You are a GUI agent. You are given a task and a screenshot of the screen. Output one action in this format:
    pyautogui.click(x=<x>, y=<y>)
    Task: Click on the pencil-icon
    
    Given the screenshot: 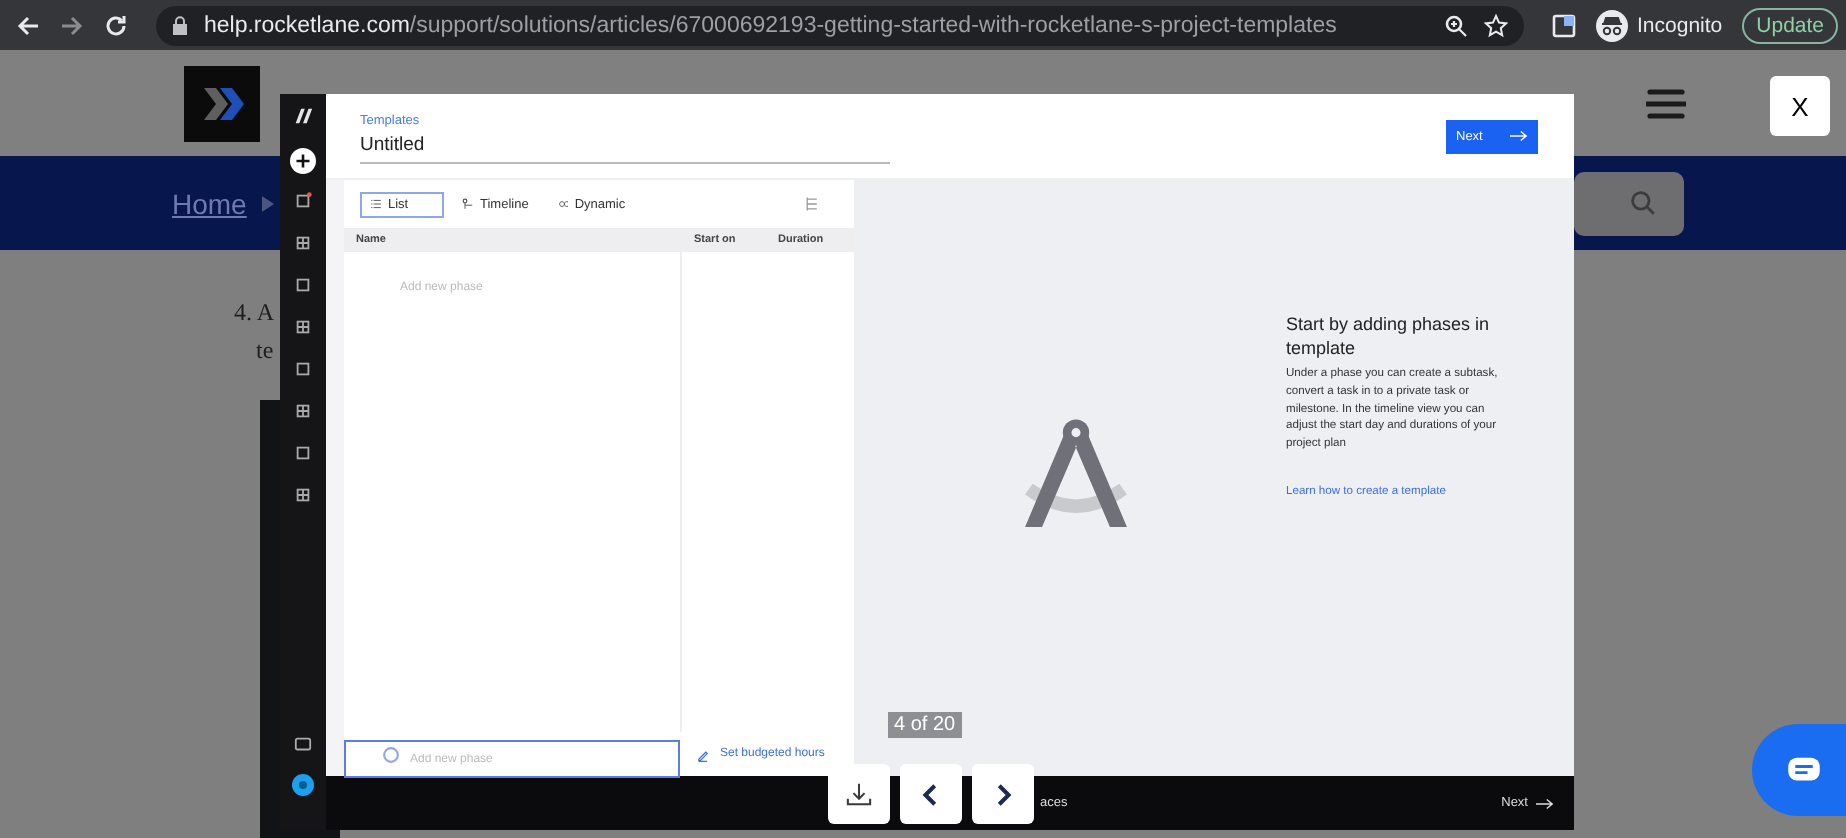 What is the action you would take?
    pyautogui.click(x=703, y=754)
    